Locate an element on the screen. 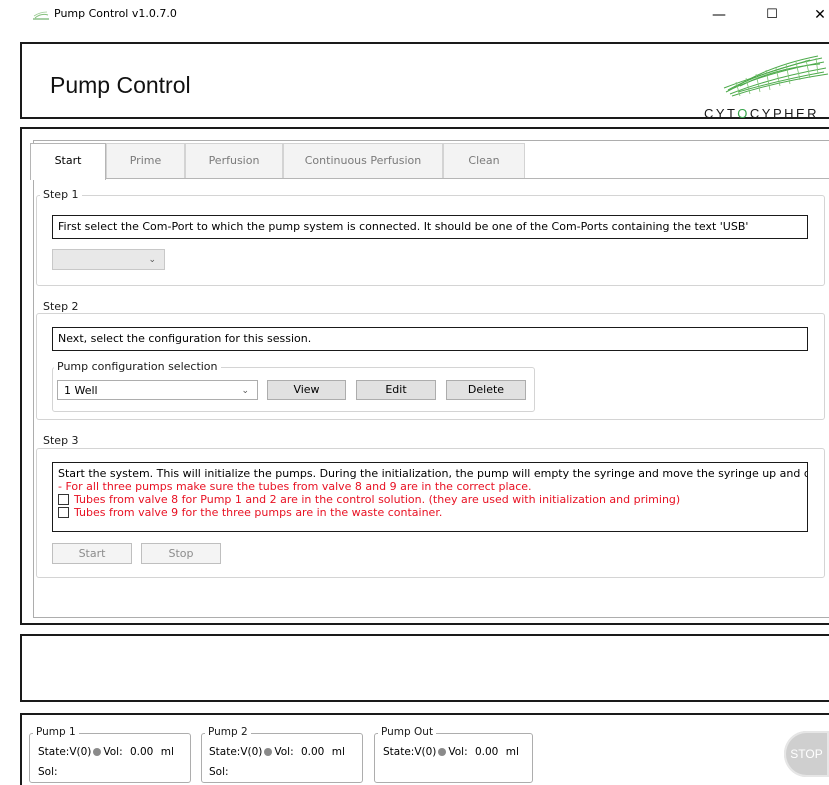  app-icon is located at coordinates (41, 15).